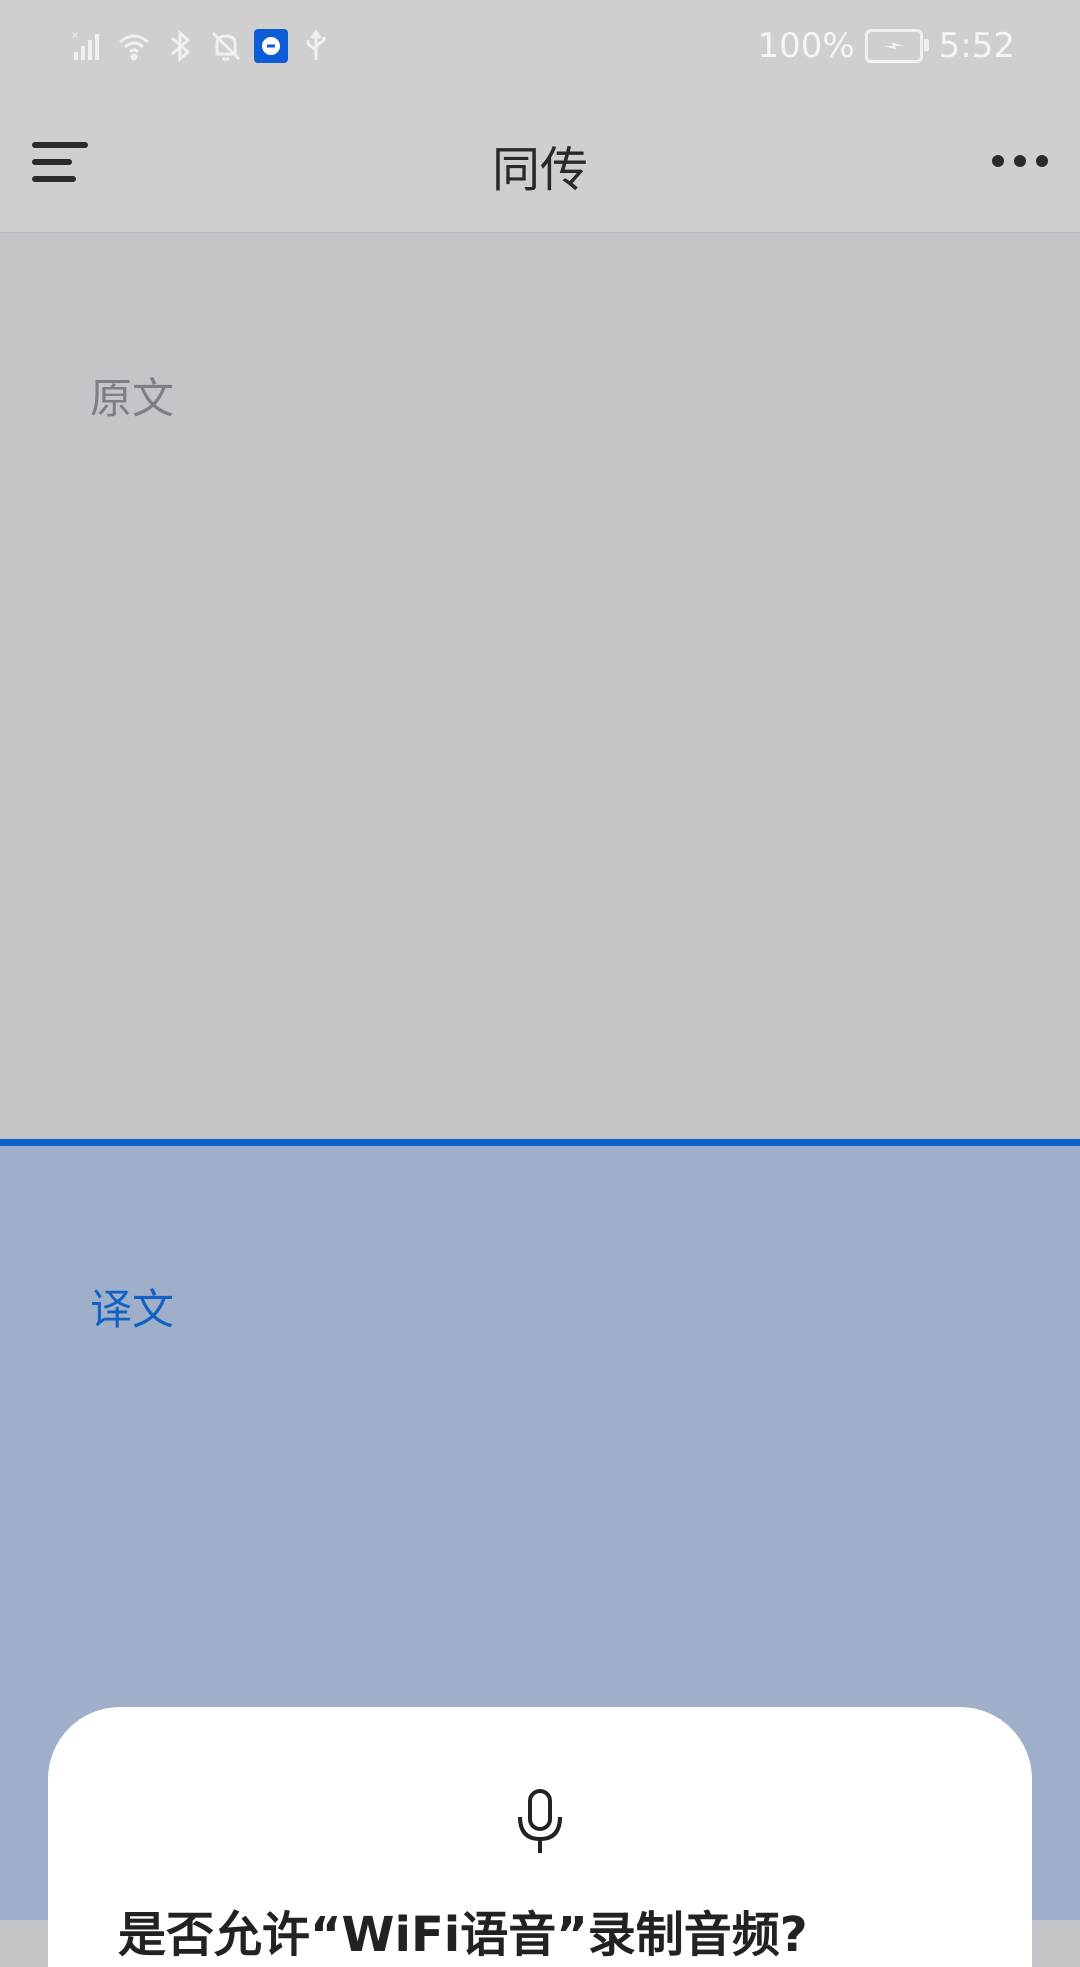 This screenshot has height=1967, width=1080. I want to click on more-options-button, so click(1020, 161).